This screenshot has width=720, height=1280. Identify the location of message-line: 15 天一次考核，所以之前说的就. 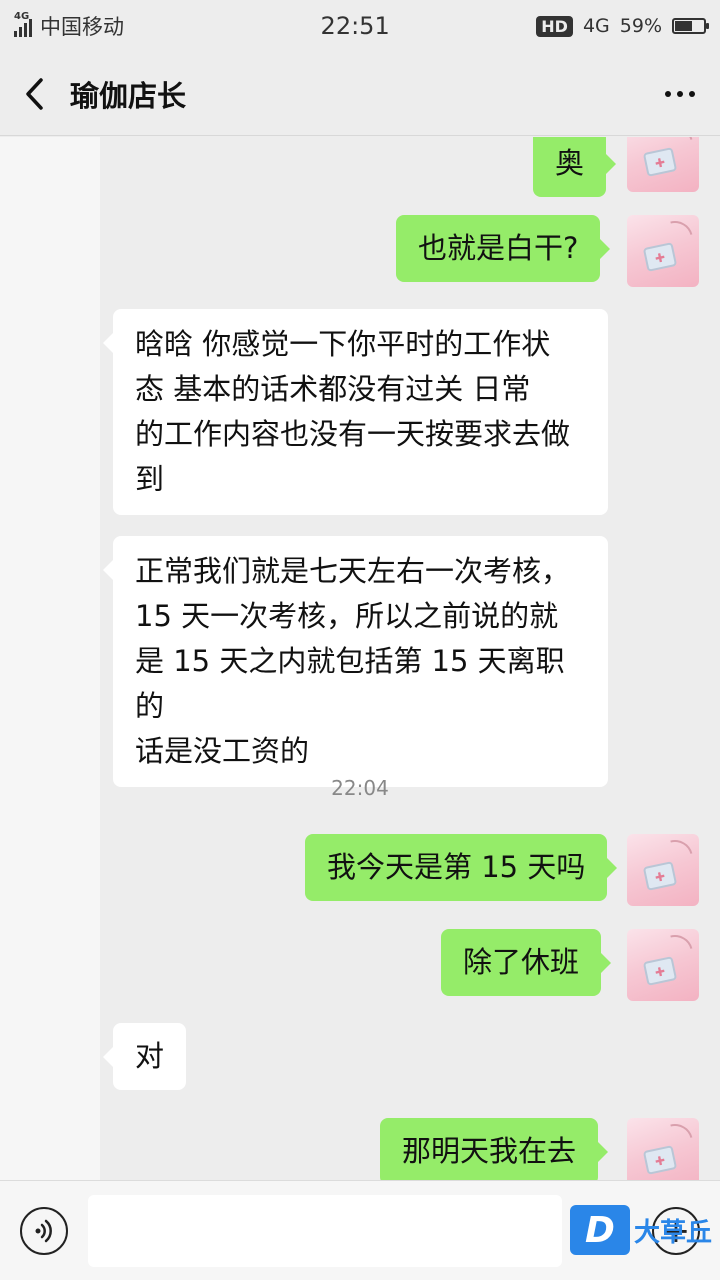
(347, 616).